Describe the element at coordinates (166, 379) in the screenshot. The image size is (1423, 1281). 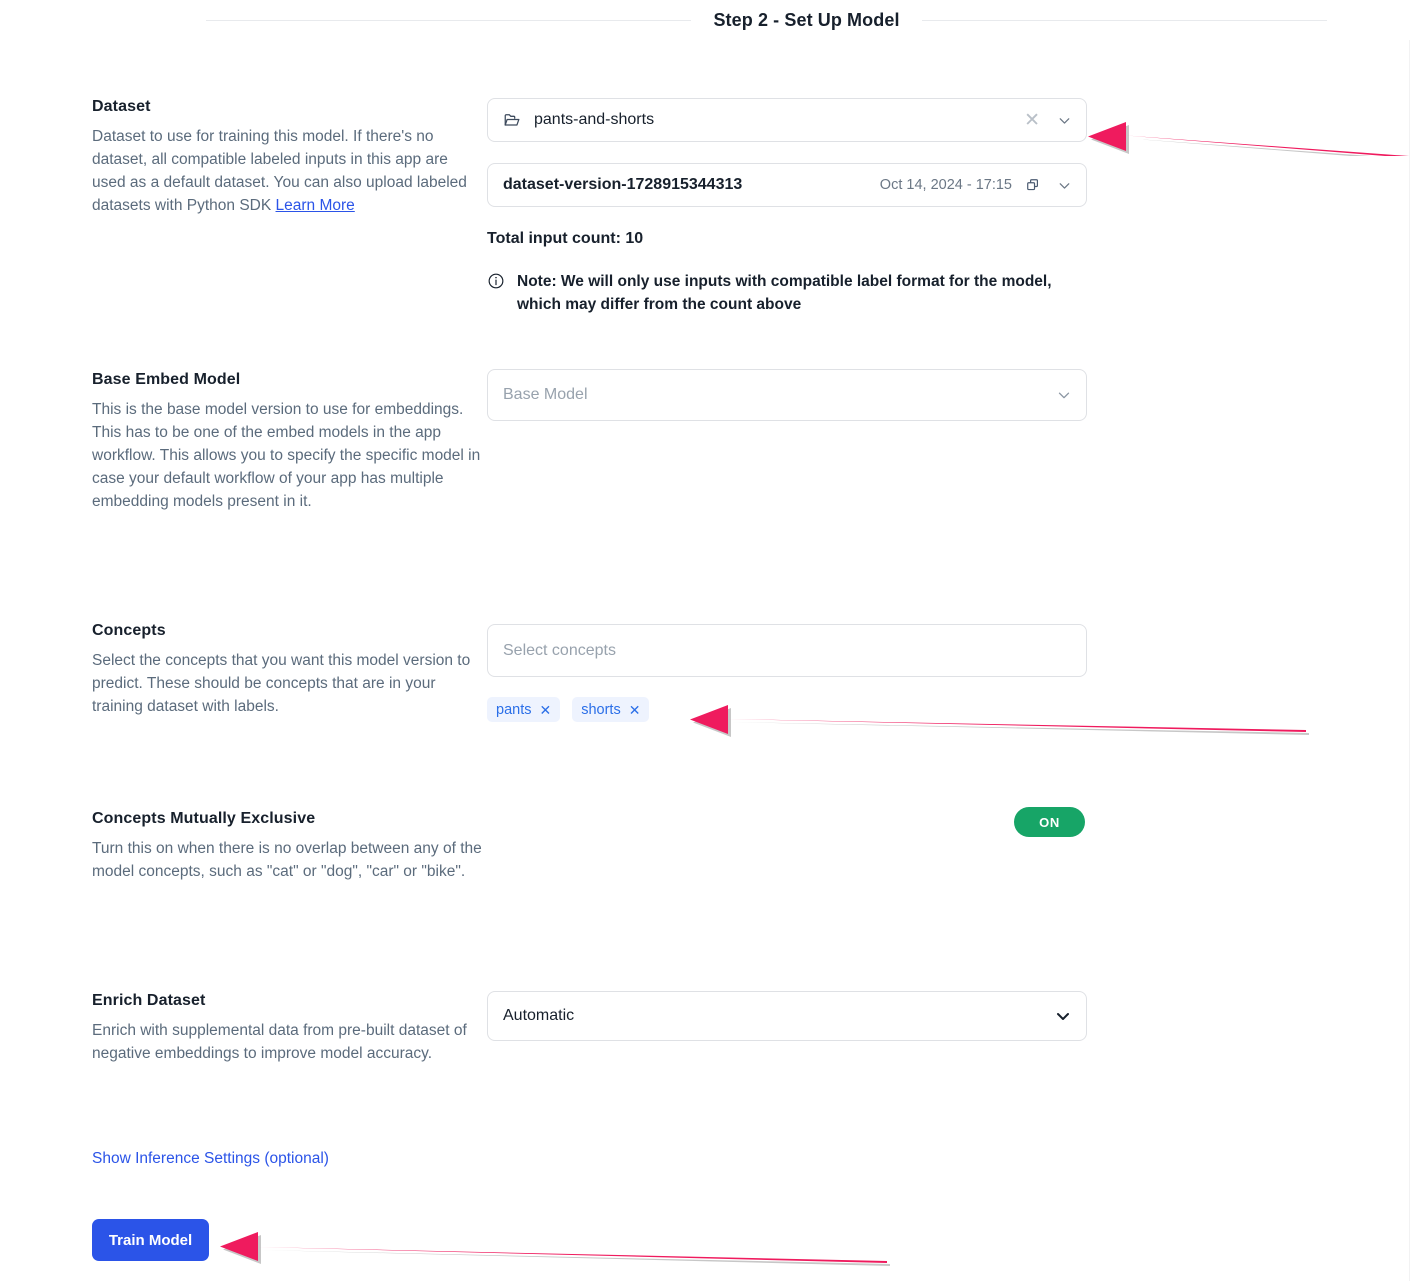
I see `base-embed-model-label: Base Embed Model` at that location.